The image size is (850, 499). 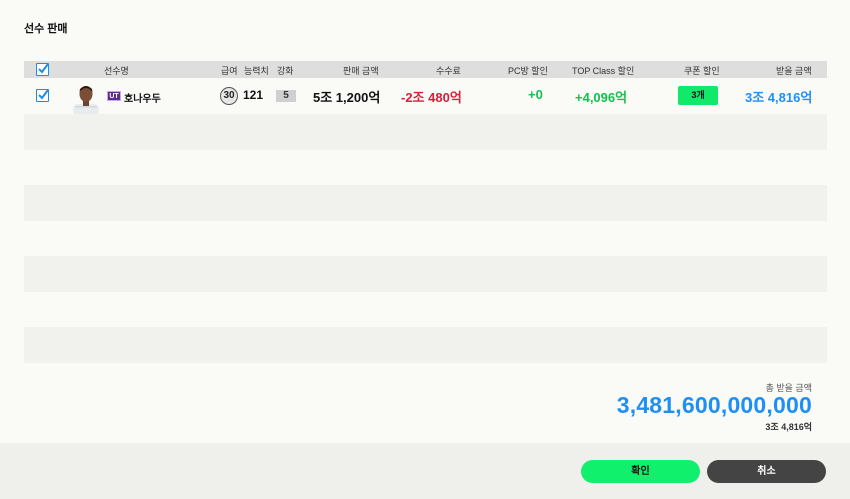 What do you see at coordinates (286, 96) in the screenshot?
I see `upgrade-level-badge: 5` at bounding box center [286, 96].